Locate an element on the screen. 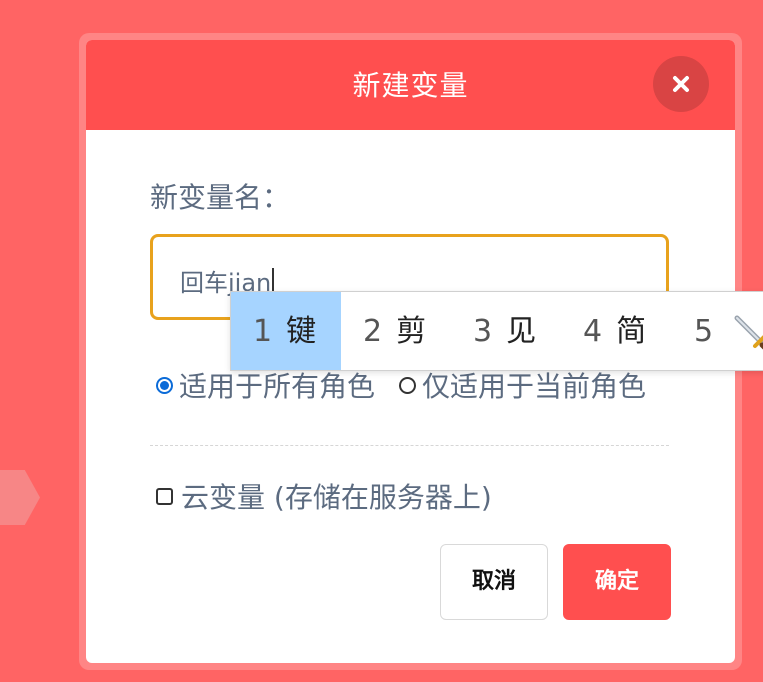 Image resolution: width=763 pixels, height=682 pixels. ime-candidate-3: 3见 is located at coordinates (504, 331).